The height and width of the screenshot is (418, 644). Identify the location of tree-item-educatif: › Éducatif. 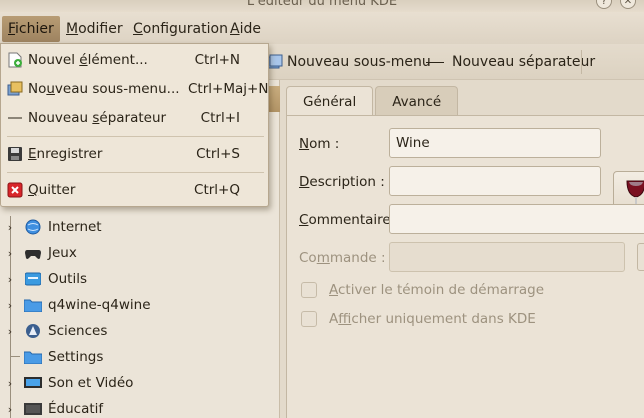
(139, 407).